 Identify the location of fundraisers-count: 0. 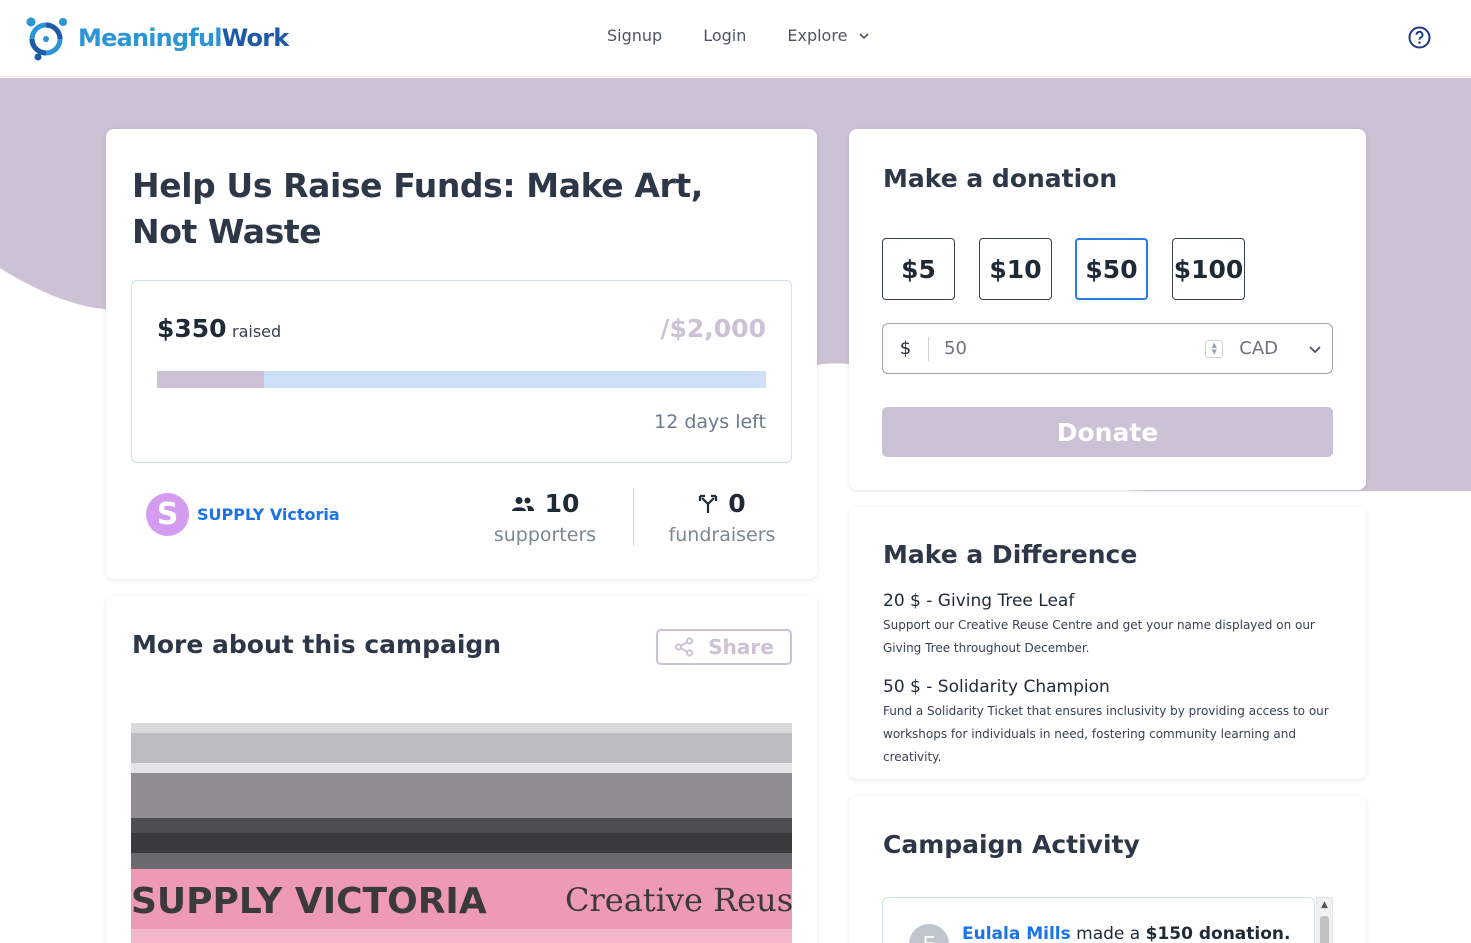
(737, 503).